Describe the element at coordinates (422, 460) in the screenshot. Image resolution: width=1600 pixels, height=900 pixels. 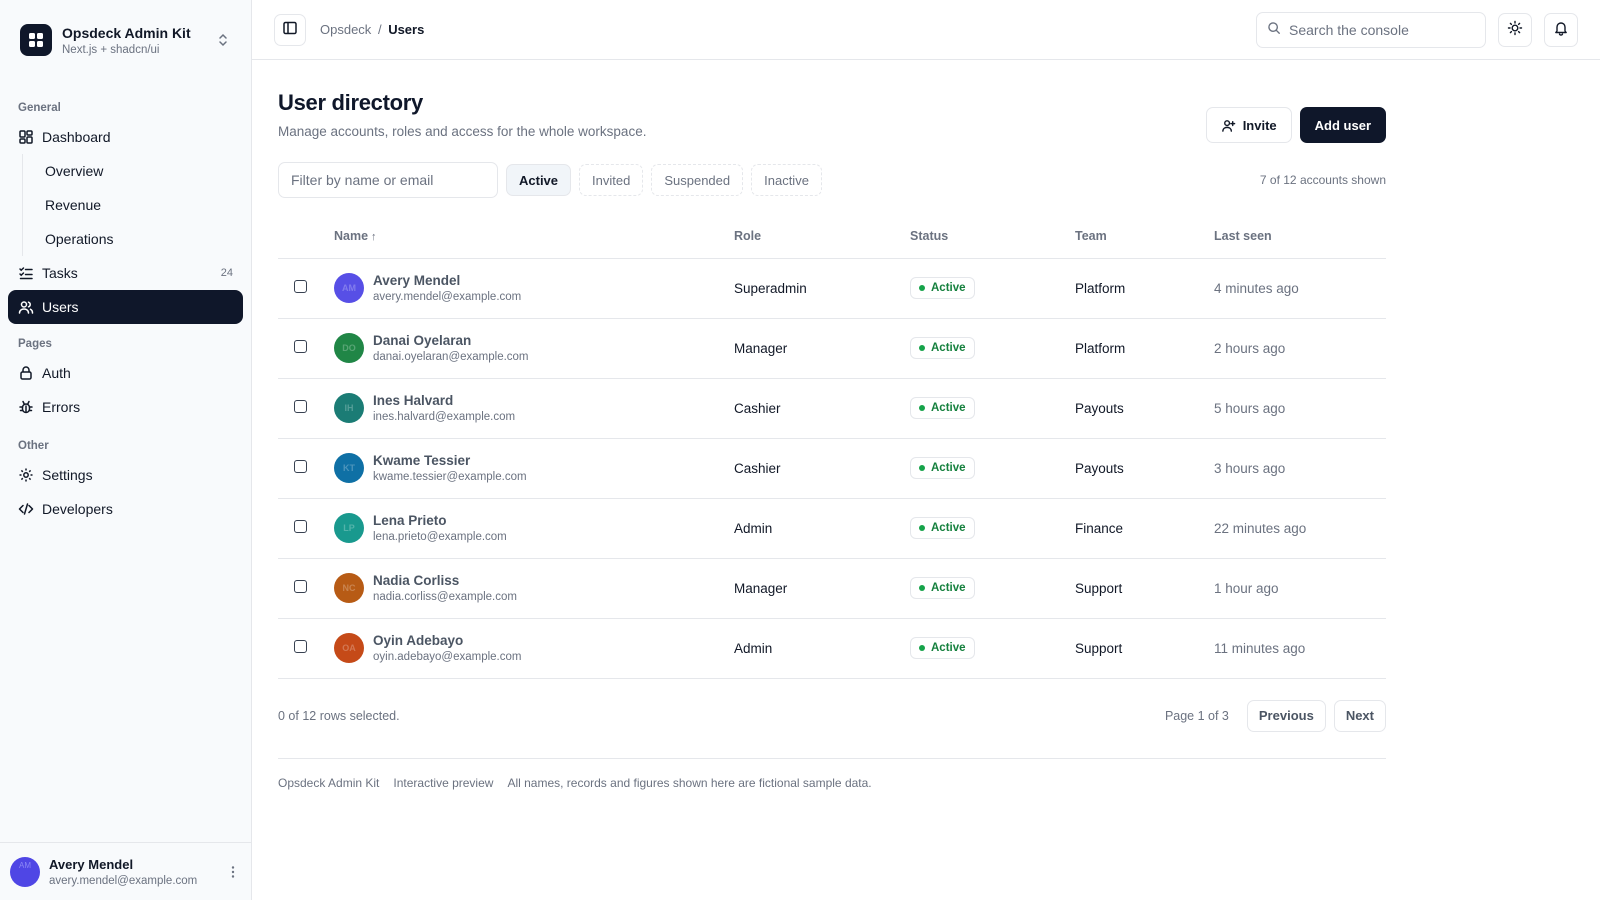
I see `user-name: Kwame Tessier` at that location.